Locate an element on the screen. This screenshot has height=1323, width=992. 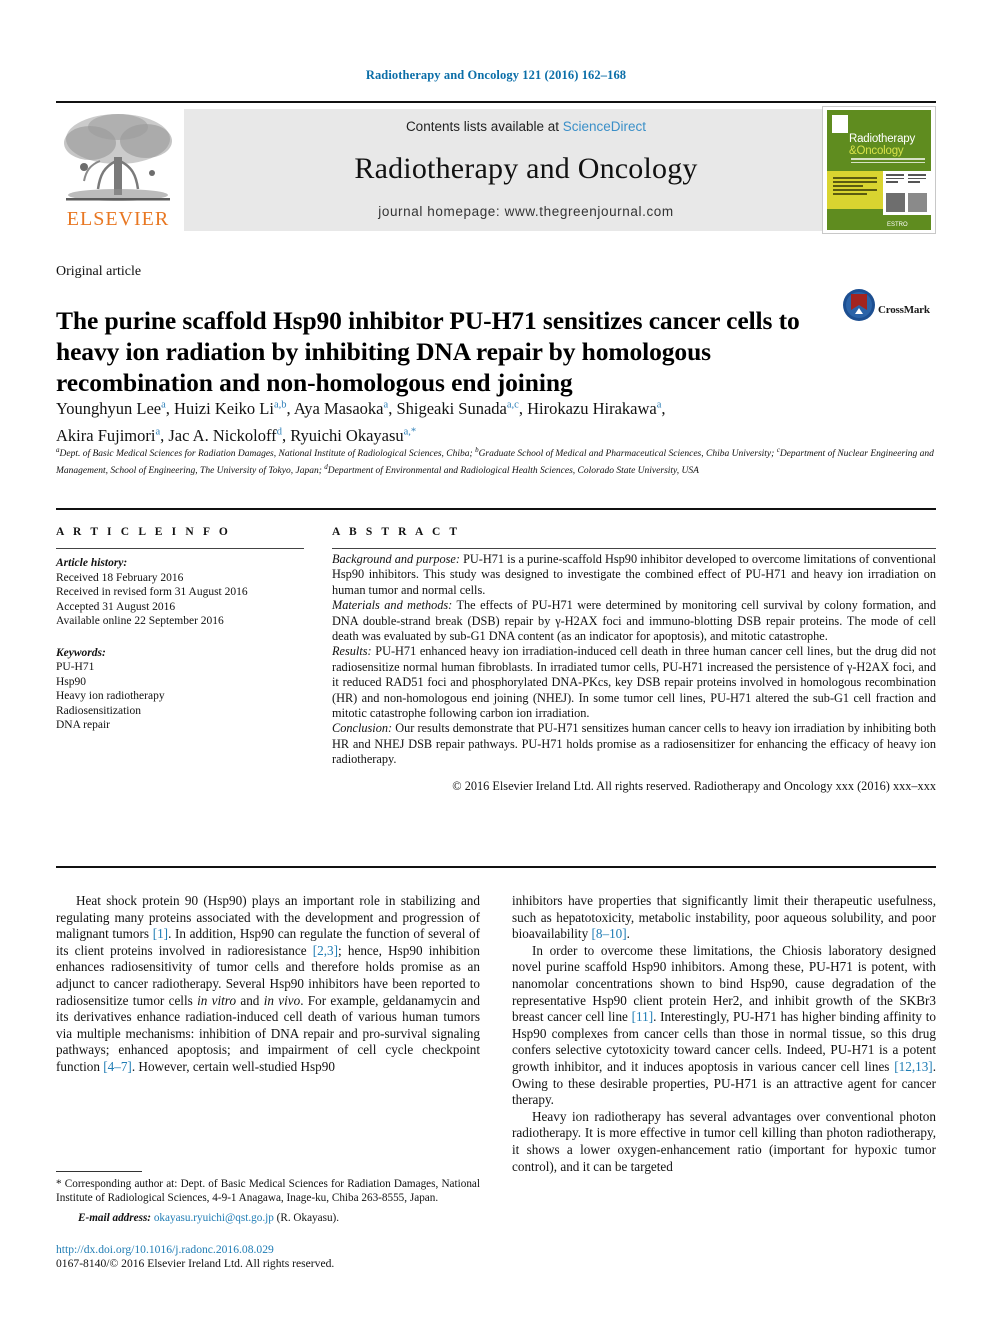
elsevier-logo: ELSEVIER is located at coordinates (118, 168).